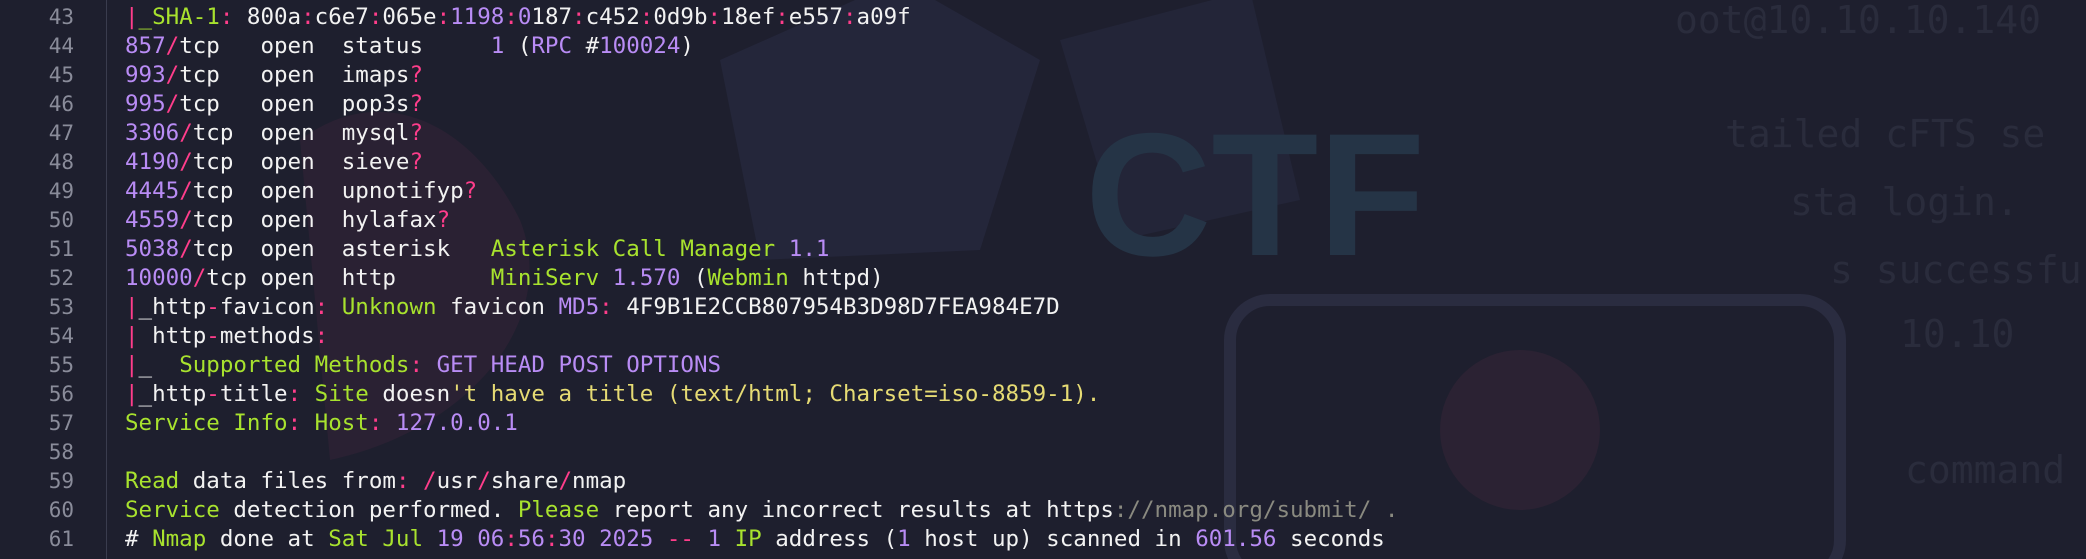 Image resolution: width=2086 pixels, height=559 pixels. What do you see at coordinates (274, 162) in the screenshot?
I see `line-text: 4190/tcp open sieve?` at bounding box center [274, 162].